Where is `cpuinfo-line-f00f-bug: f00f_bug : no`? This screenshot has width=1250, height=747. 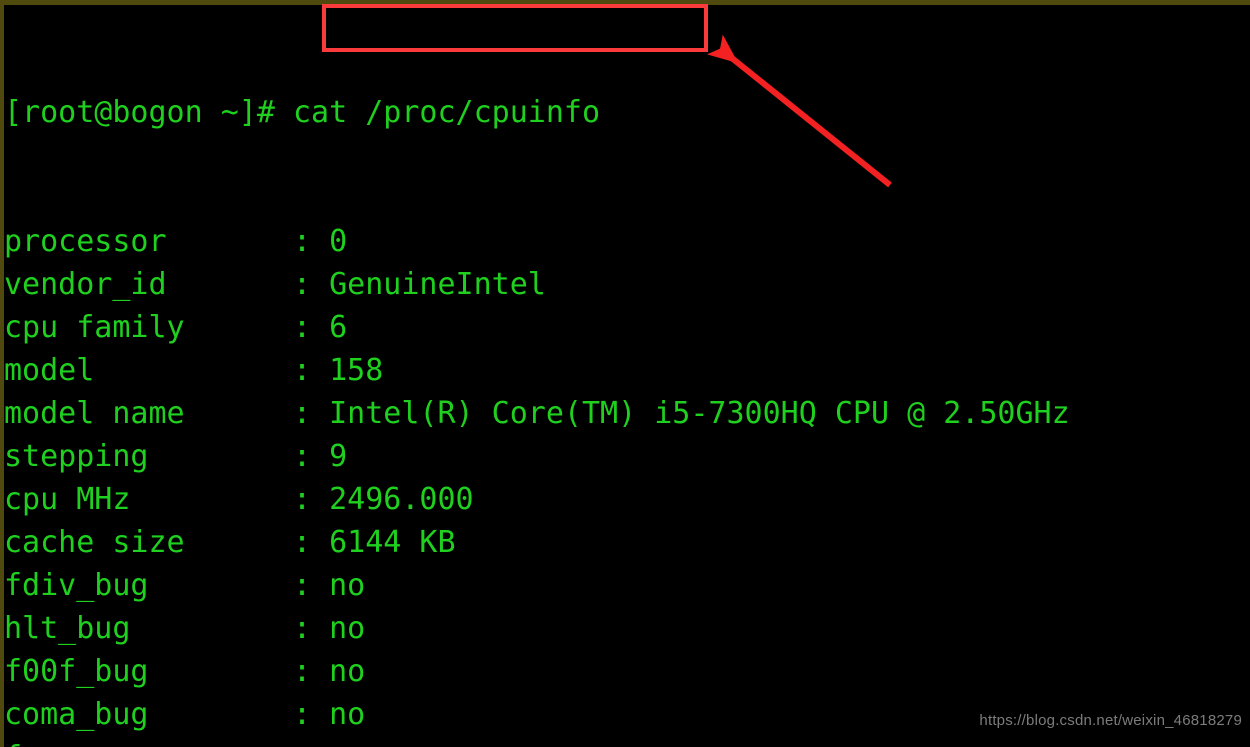 cpuinfo-line-f00f-bug: f00f_bug : no is located at coordinates (185, 671).